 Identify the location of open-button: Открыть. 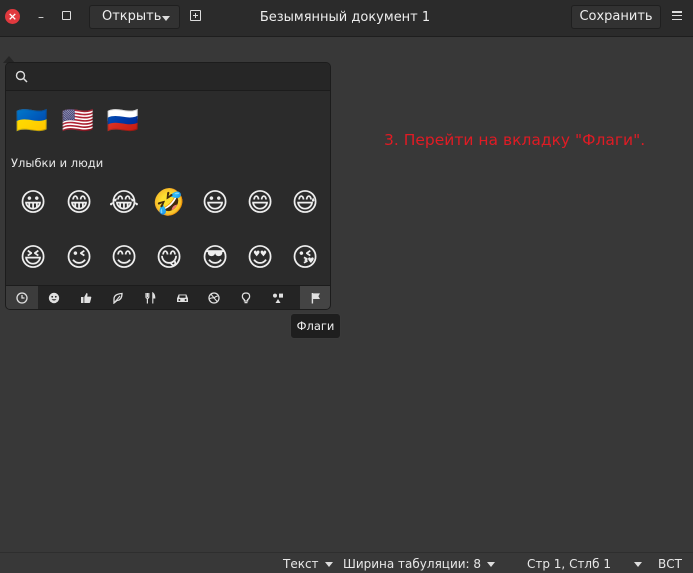
(134, 17).